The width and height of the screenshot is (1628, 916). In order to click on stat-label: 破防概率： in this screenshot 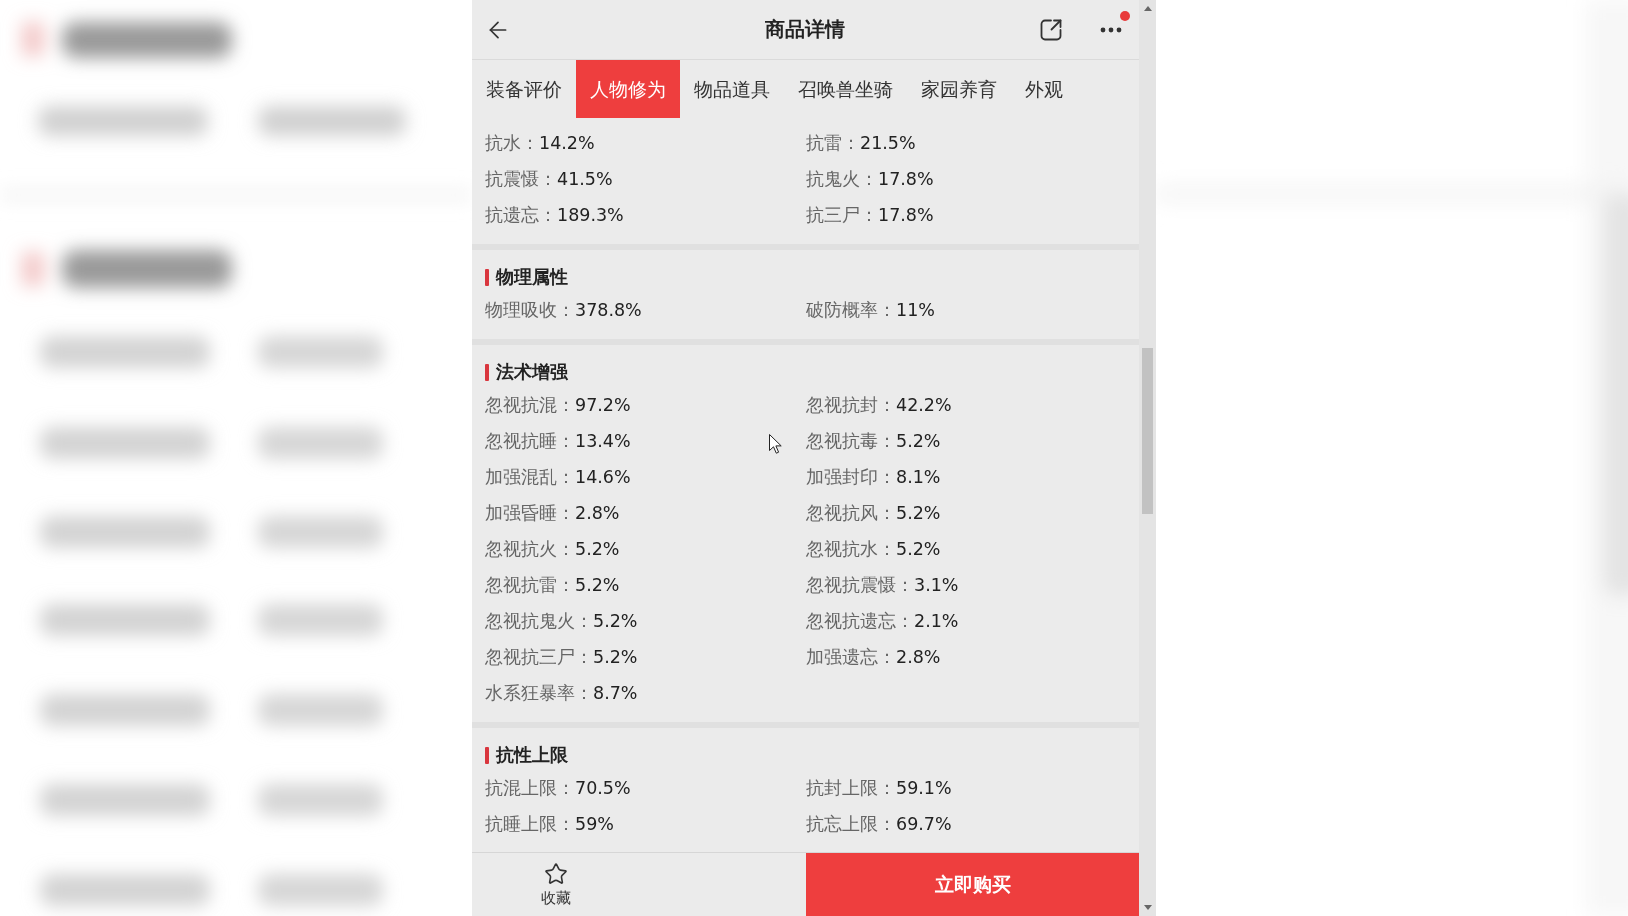, I will do `click(851, 310)`.